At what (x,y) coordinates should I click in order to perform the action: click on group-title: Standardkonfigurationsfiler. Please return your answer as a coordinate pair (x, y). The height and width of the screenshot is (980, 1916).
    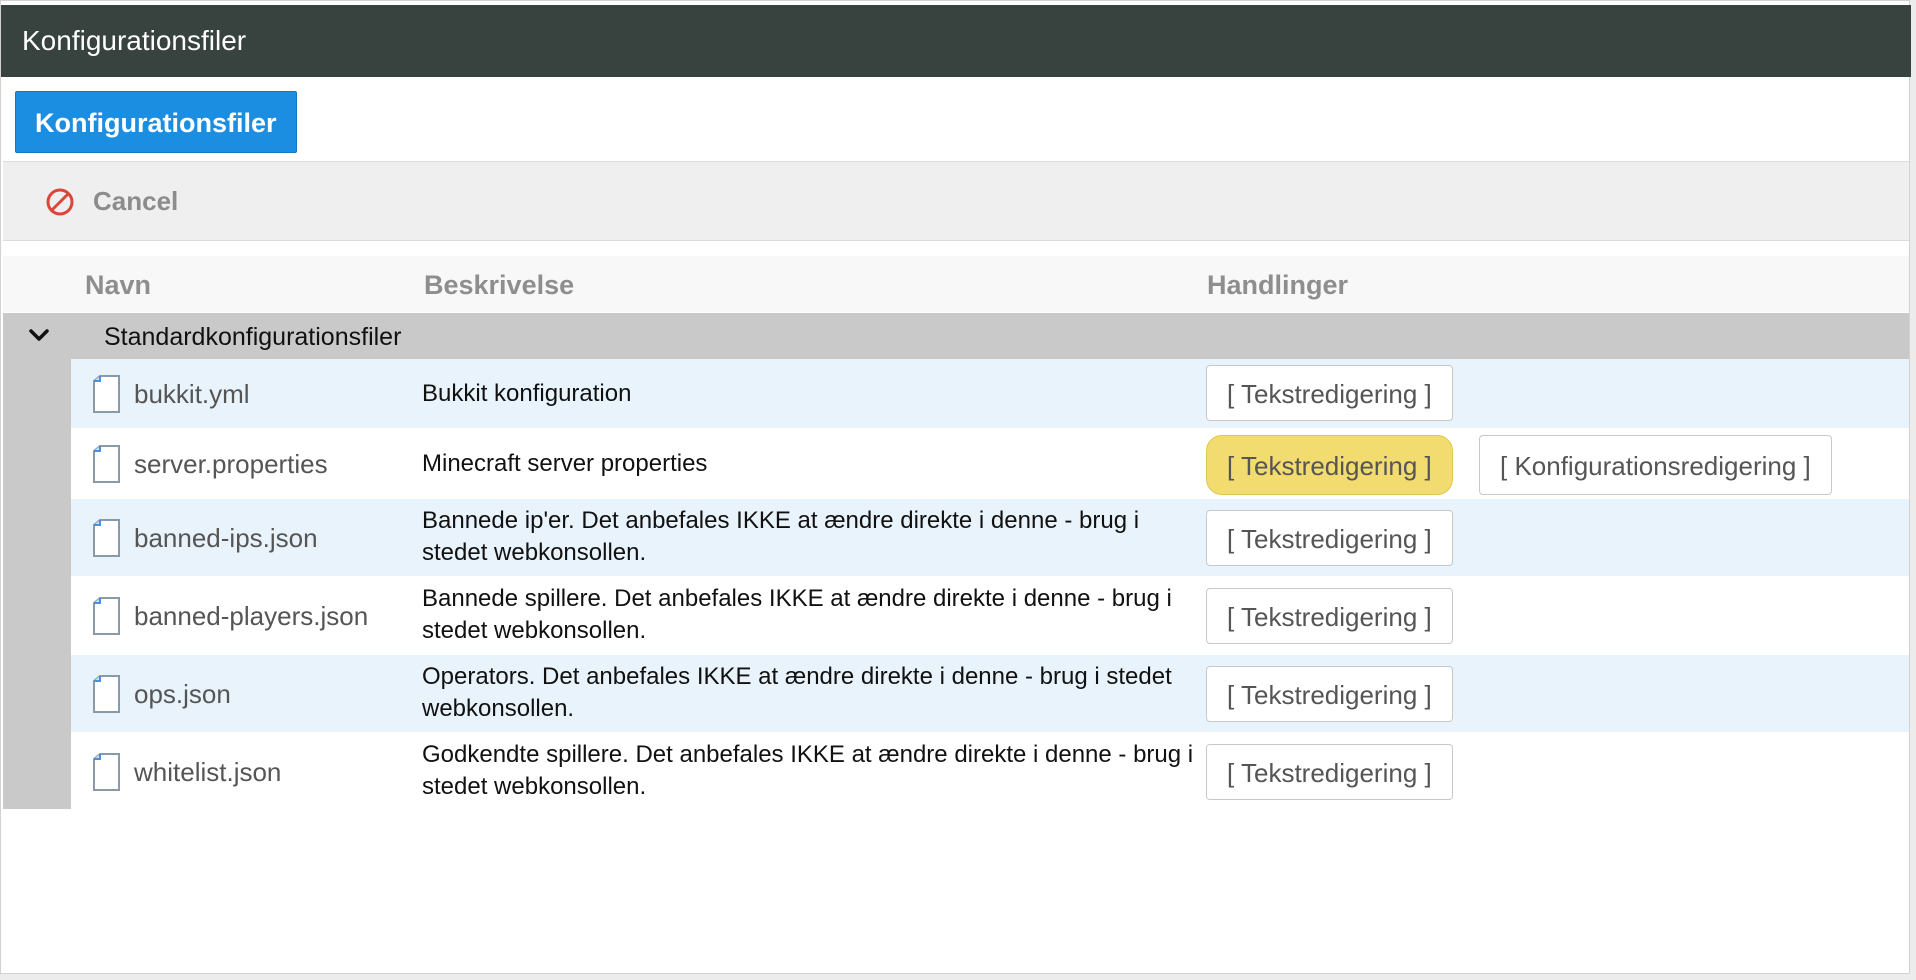
    Looking at the image, I should click on (253, 337).